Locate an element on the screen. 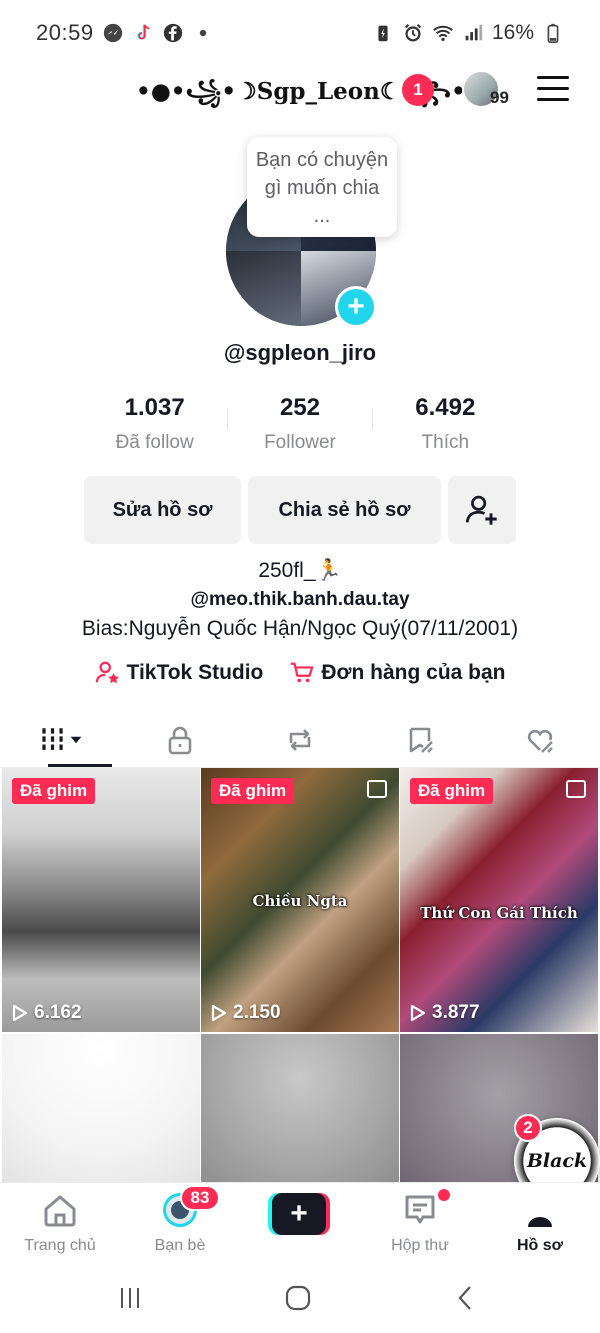 The height and width of the screenshot is (1333, 600). nav-home: Trang chủ is located at coordinates (60, 1223).